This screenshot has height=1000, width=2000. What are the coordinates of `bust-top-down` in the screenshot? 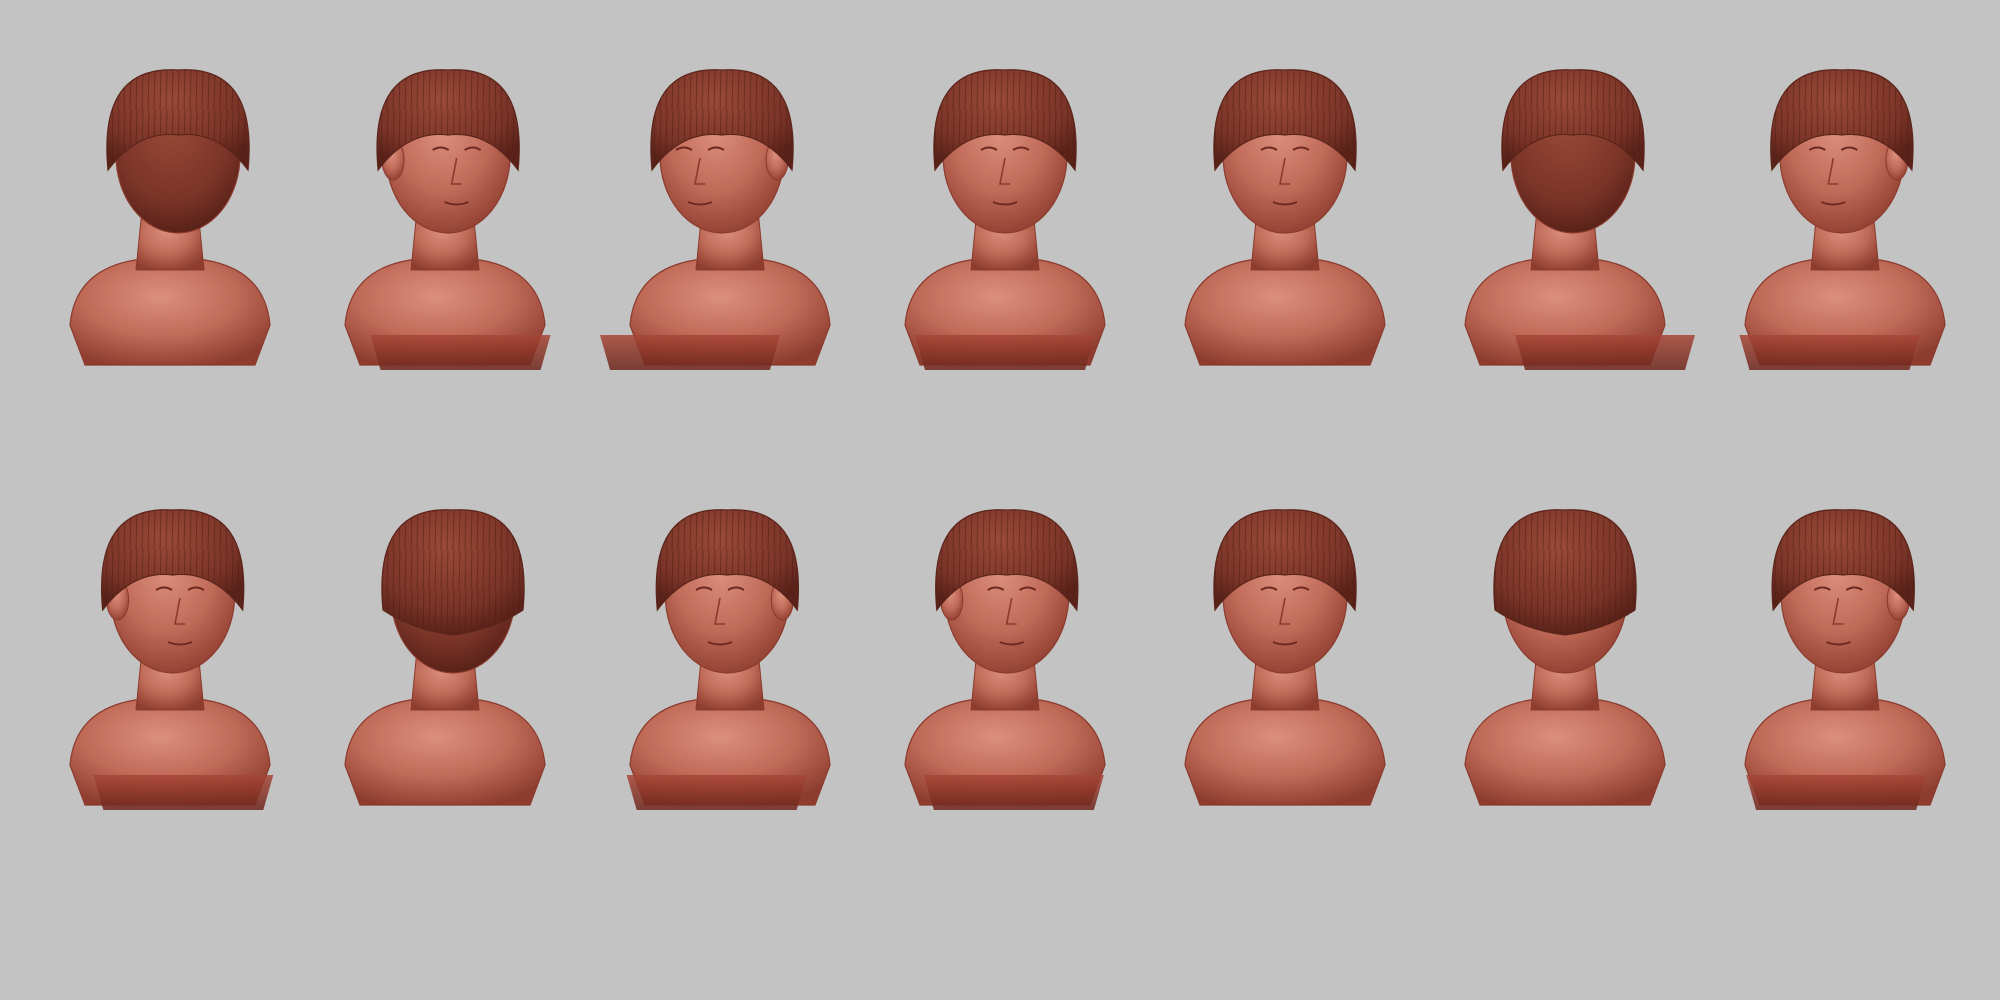 It's located at (1565, 657).